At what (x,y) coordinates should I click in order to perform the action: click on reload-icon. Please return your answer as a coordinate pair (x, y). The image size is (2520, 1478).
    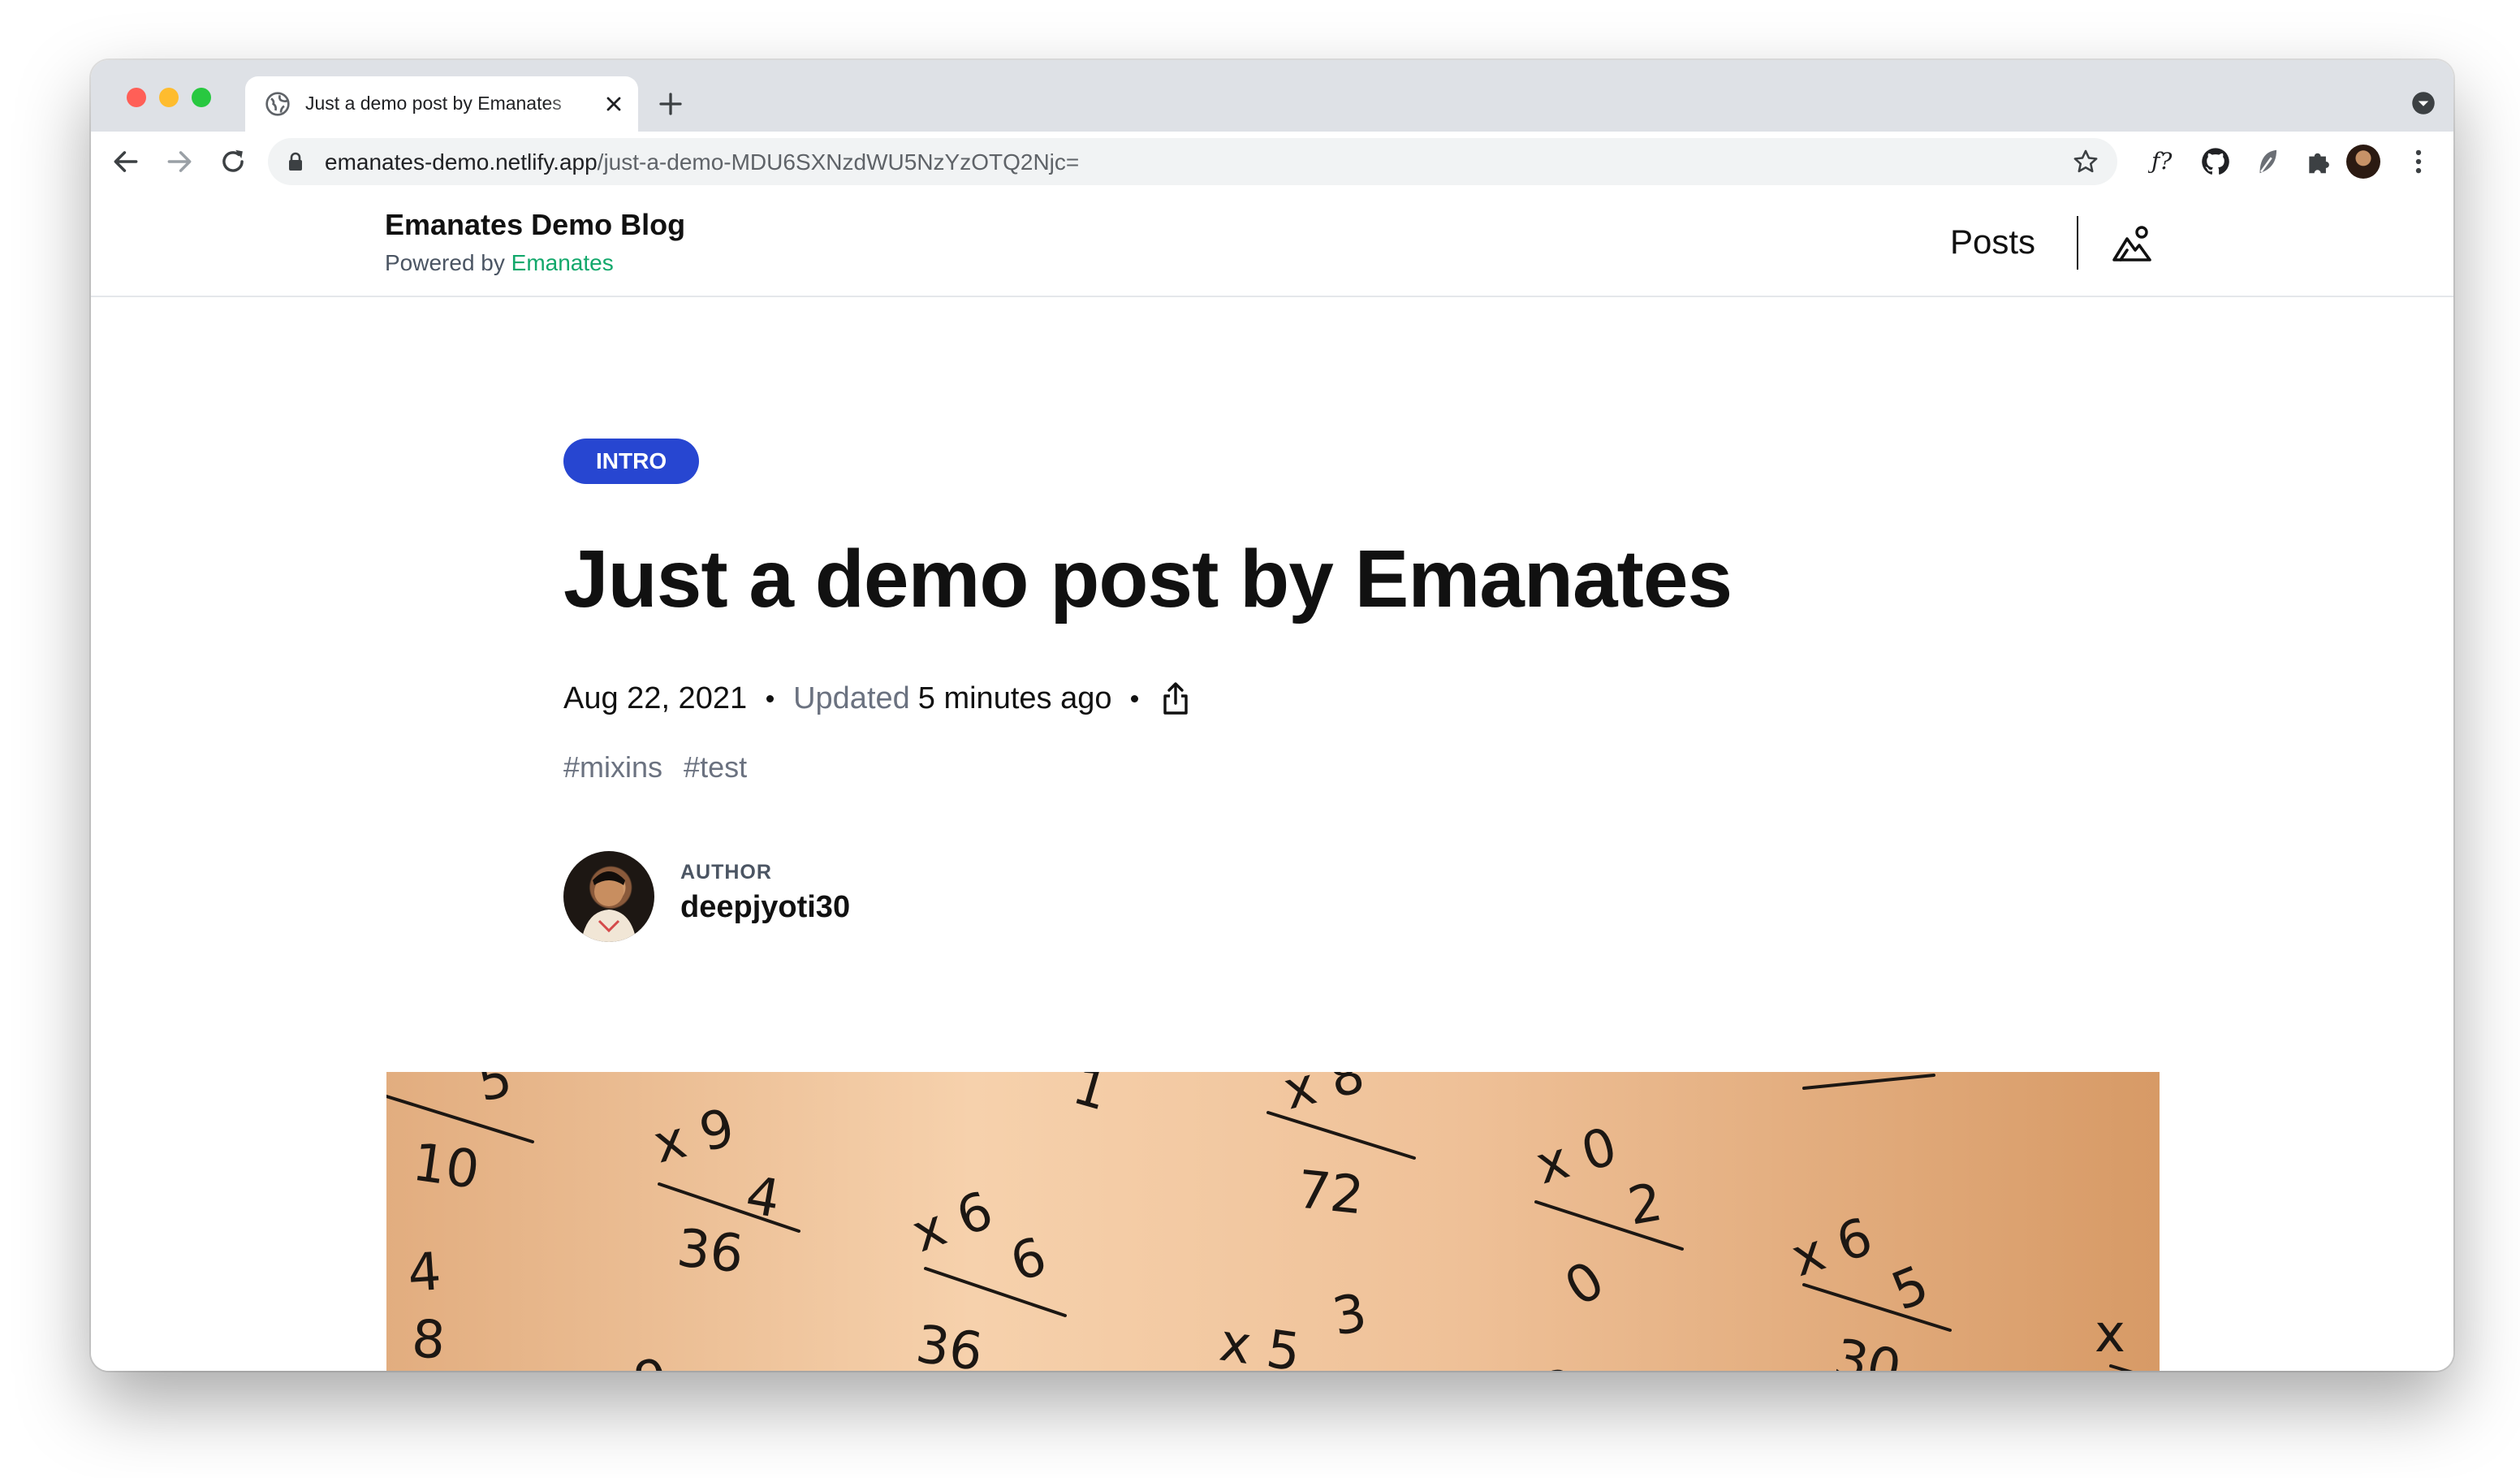
    Looking at the image, I should click on (233, 161).